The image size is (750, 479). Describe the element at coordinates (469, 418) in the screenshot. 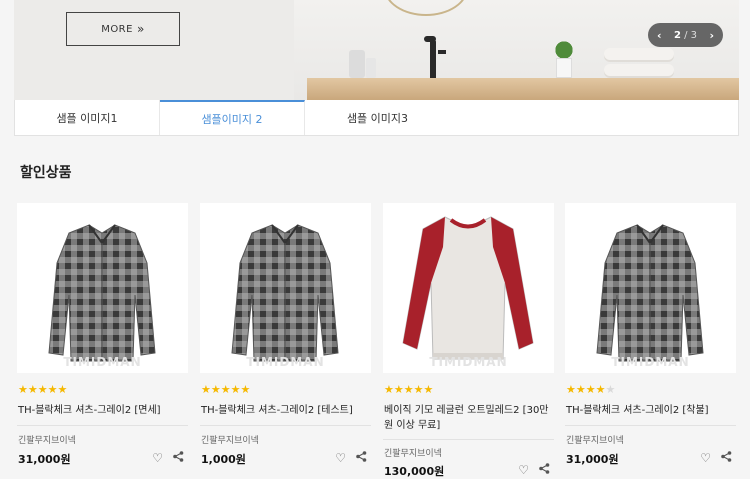

I see `product-name: 베이직 기모 레글런 오트밀레드2 [30만원 이상 무료]` at that location.